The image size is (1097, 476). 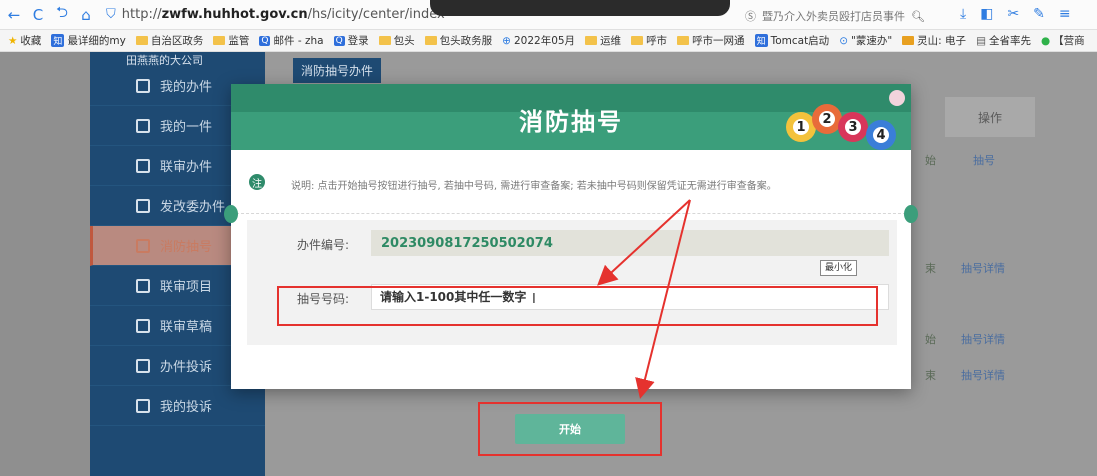 I want to click on bookmark-folder: 呼市, so click(x=649, y=40).